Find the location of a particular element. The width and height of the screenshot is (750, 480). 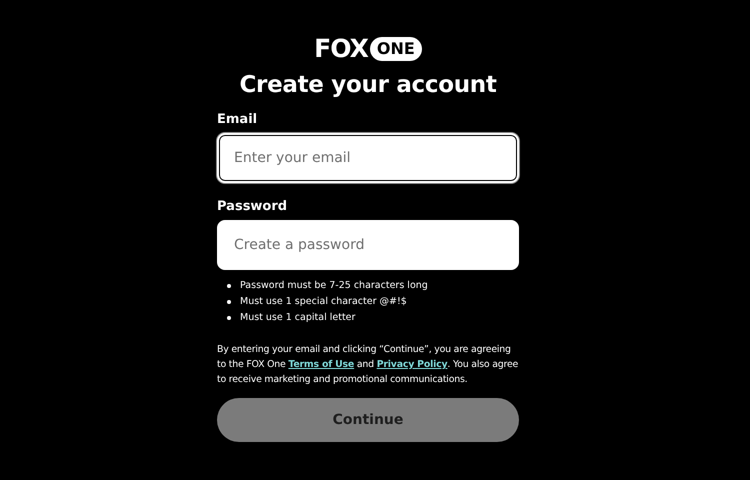

password-rule: Must use 1 capital letter is located at coordinates (298, 318).